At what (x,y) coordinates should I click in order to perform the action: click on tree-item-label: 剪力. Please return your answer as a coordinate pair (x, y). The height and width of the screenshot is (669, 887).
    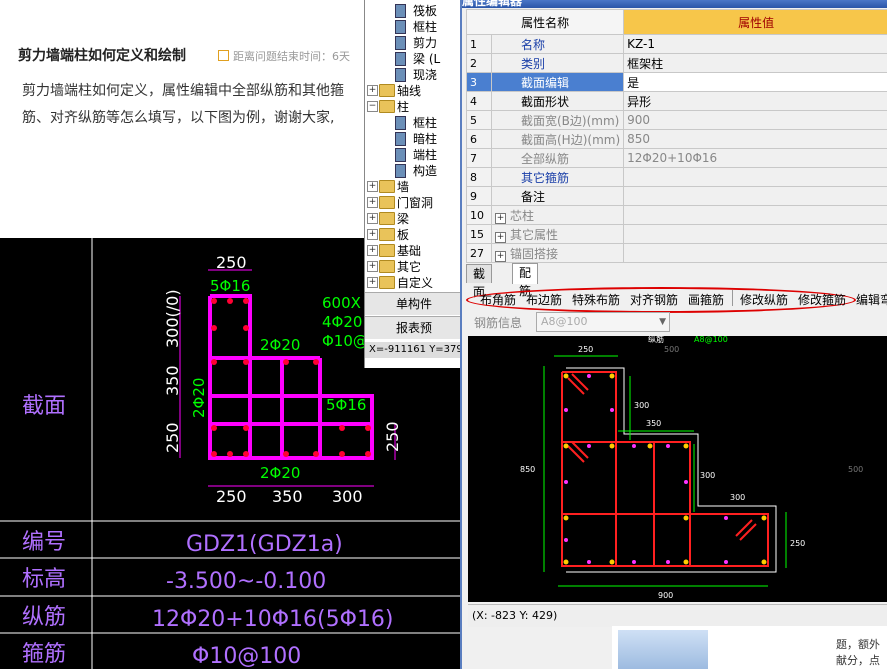
    Looking at the image, I should click on (425, 43).